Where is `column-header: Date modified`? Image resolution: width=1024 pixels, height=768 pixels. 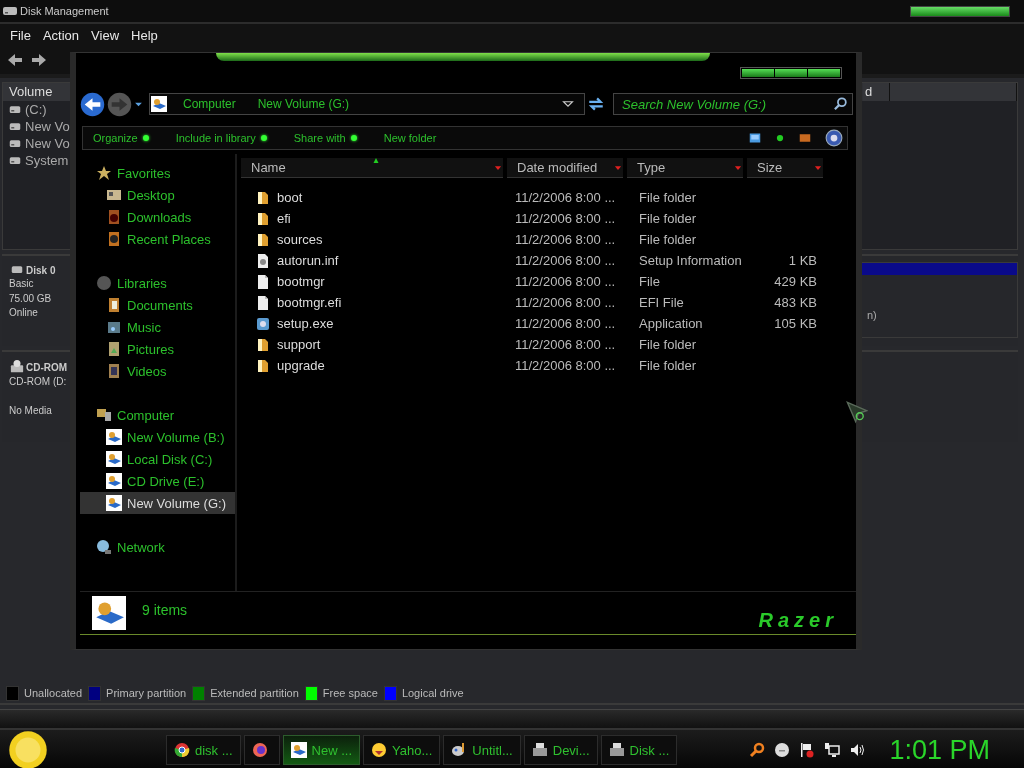
column-header: Date modified is located at coordinates (565, 168).